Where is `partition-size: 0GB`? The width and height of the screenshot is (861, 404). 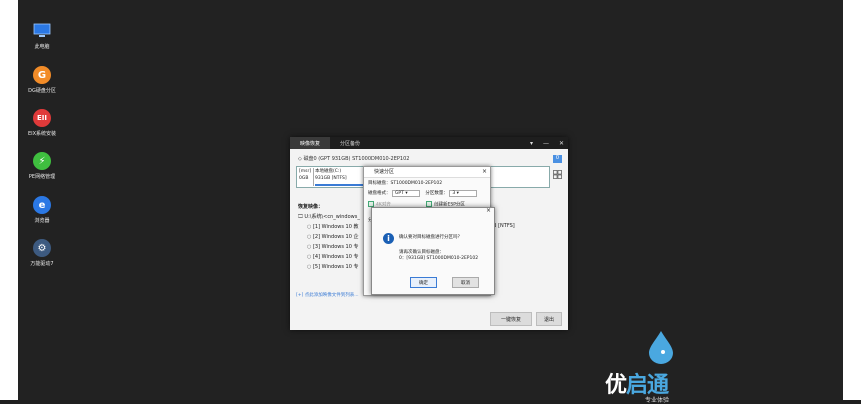
partition-size: 0GB is located at coordinates (304, 178).